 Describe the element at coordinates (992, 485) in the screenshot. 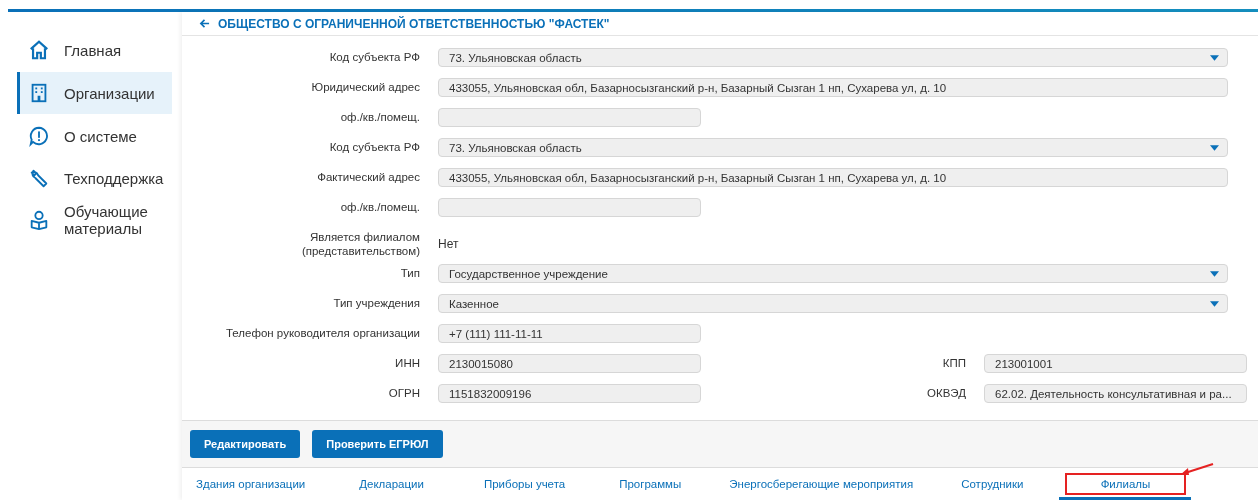

I see `tab: Сотрудники` at that location.